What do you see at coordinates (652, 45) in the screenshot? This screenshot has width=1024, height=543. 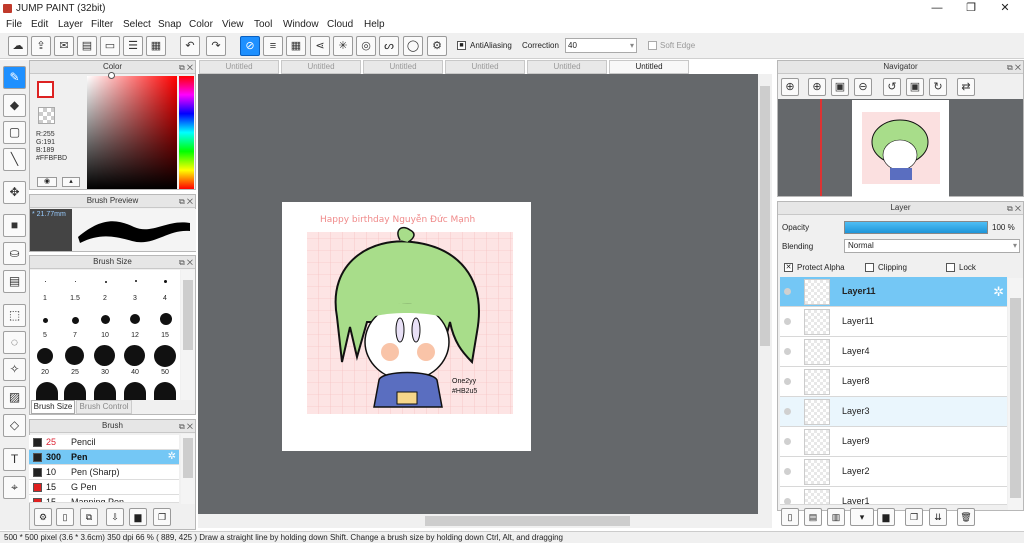 I see `soft-edge-checkbox` at bounding box center [652, 45].